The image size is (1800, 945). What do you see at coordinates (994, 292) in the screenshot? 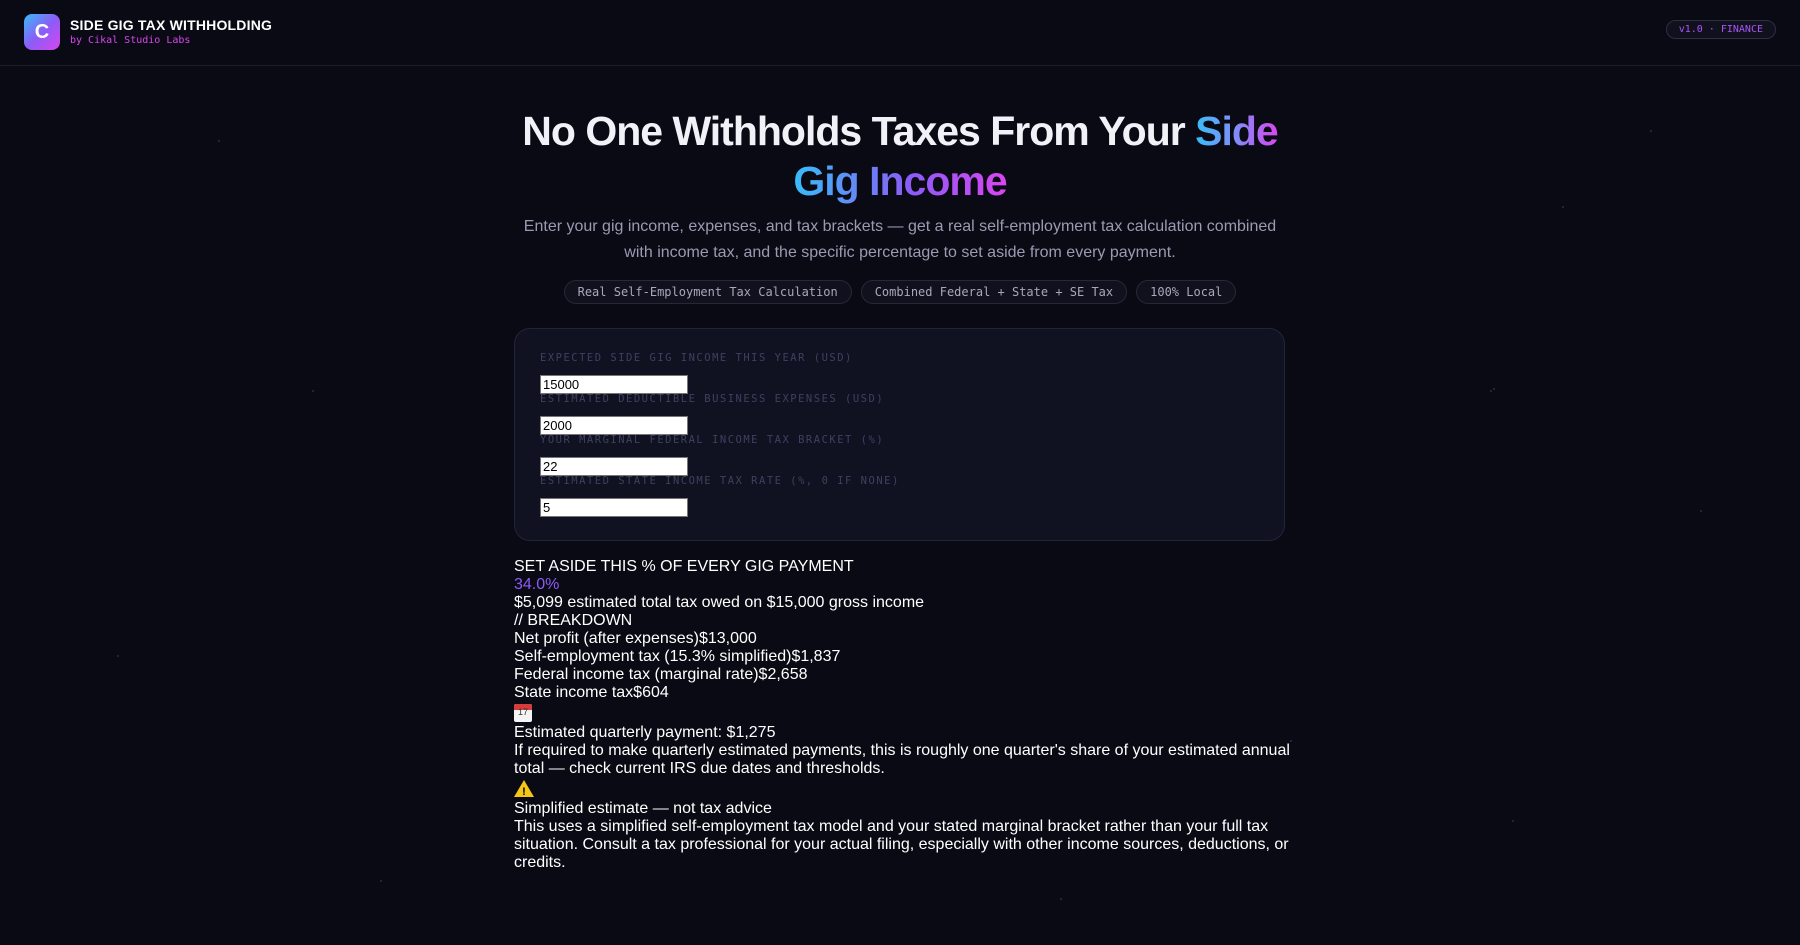
I see `feature-chip: Combined Federal + State + SE Tax` at bounding box center [994, 292].